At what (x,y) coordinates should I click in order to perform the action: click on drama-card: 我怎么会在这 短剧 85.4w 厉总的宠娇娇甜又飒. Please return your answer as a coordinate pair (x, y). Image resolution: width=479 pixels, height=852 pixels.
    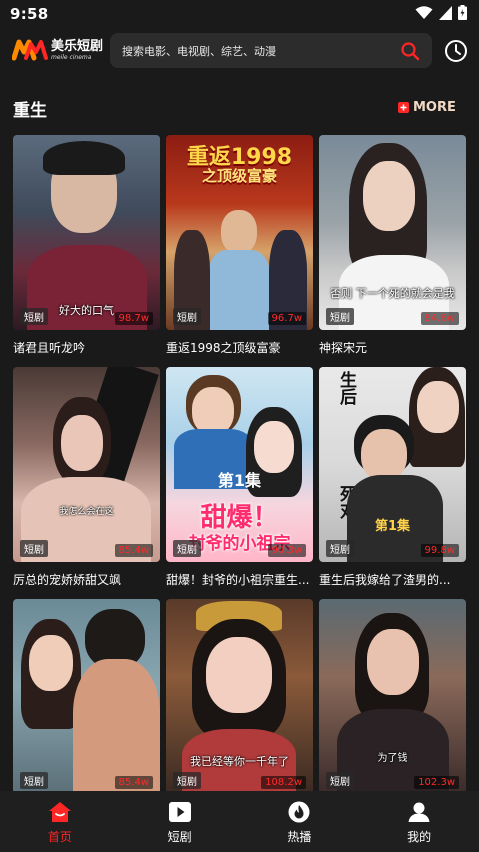
    Looking at the image, I should click on (86, 477).